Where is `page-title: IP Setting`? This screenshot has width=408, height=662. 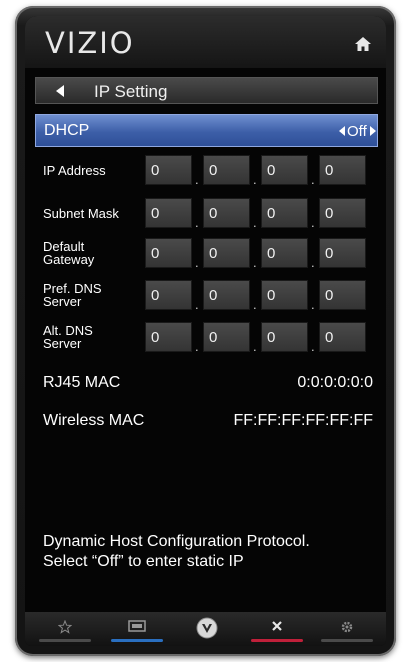
page-title: IP Setting is located at coordinates (131, 91).